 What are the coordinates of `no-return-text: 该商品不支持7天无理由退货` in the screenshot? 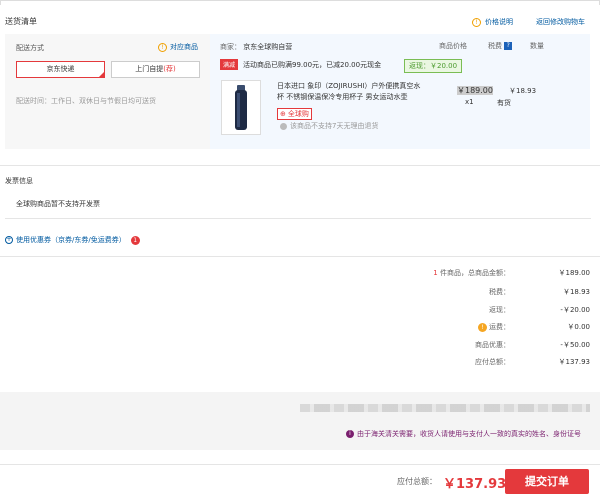 It's located at (334, 126).